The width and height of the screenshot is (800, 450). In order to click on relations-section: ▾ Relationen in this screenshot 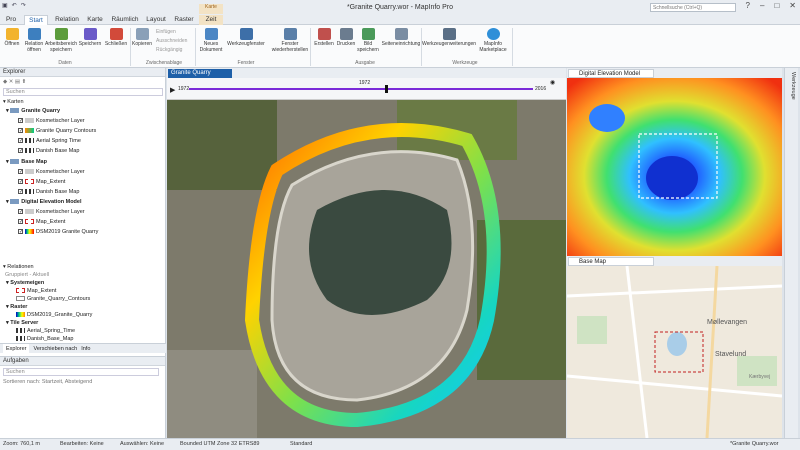, I will do `click(18, 267)`.